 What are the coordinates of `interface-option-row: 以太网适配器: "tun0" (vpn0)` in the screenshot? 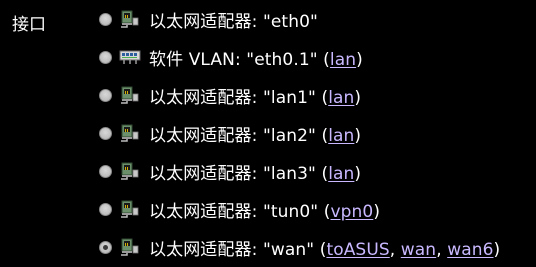 It's located at (317, 209).